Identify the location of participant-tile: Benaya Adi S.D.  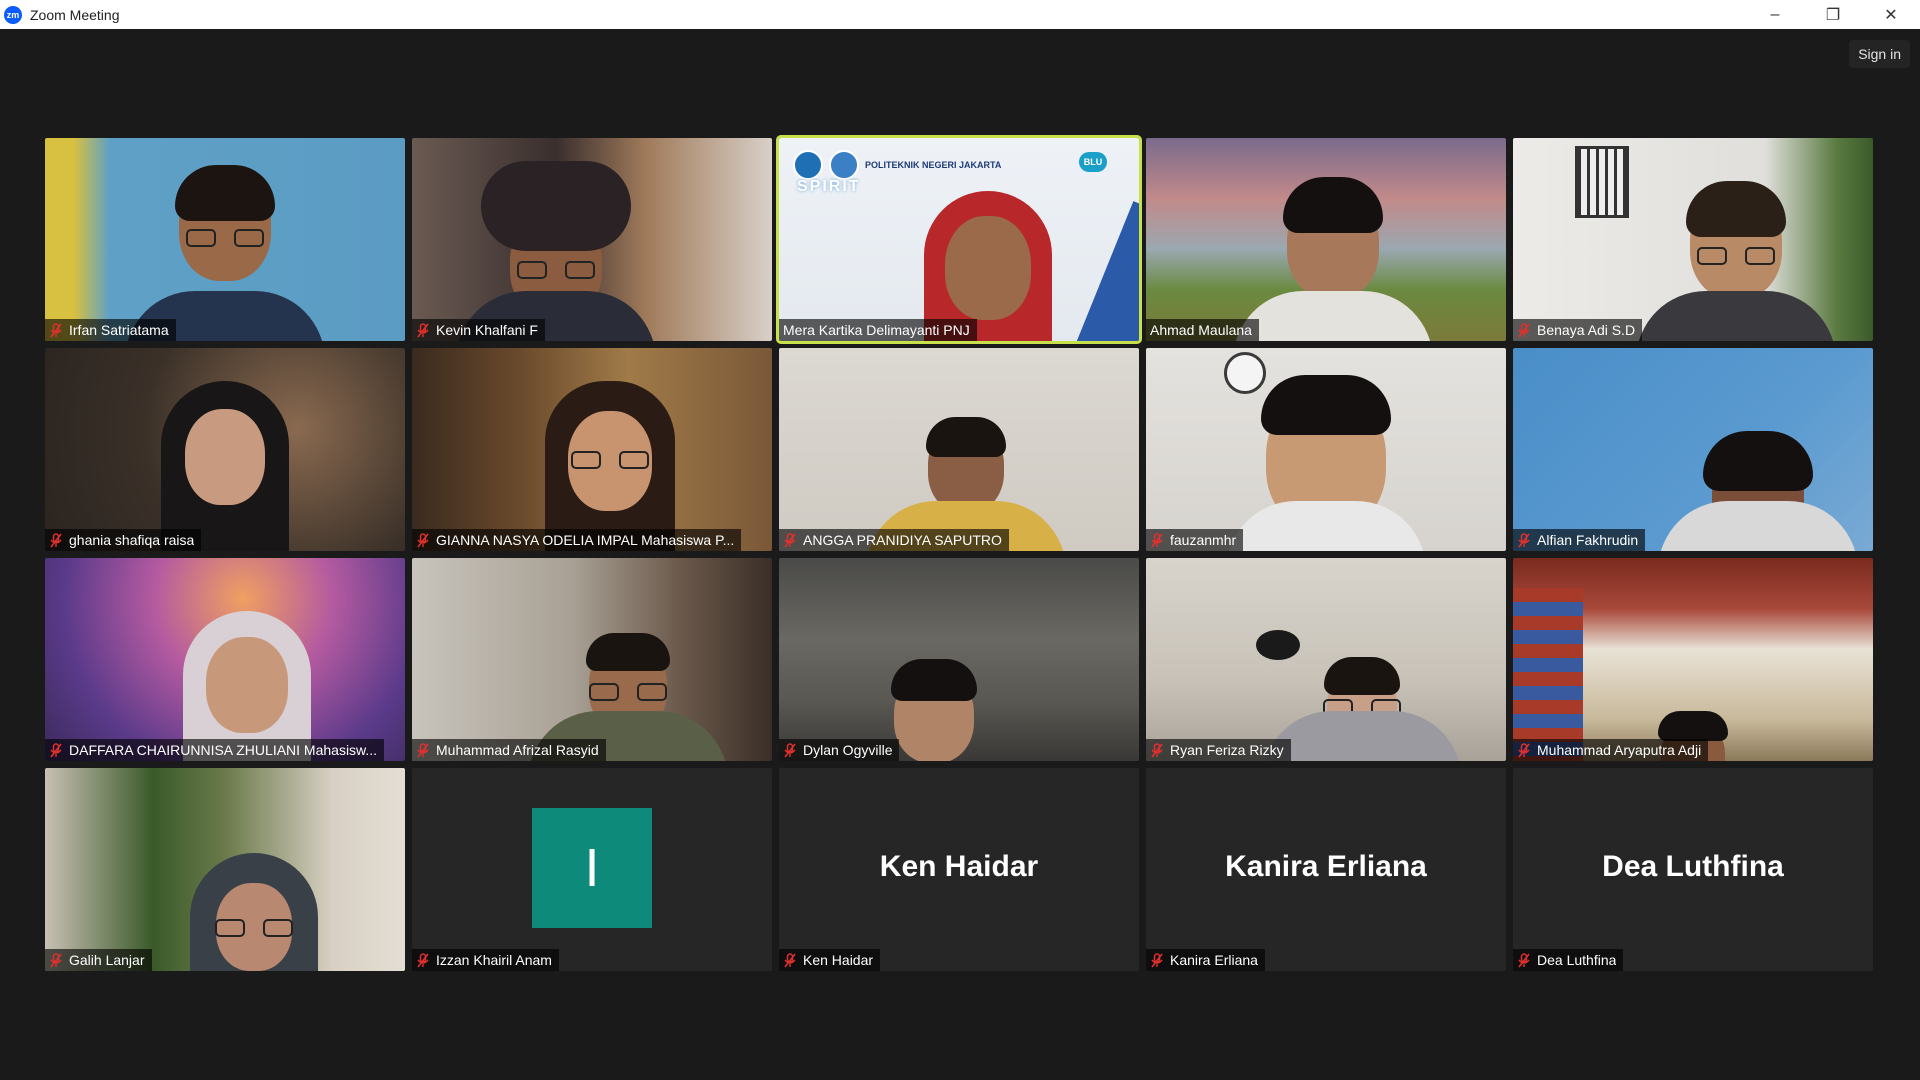
(1693, 239).